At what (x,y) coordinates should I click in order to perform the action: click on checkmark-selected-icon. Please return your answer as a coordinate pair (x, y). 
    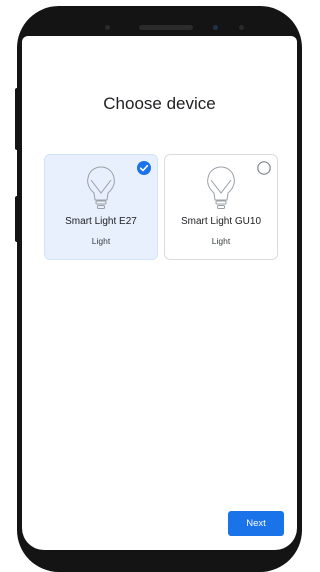
    Looking at the image, I should click on (144, 168).